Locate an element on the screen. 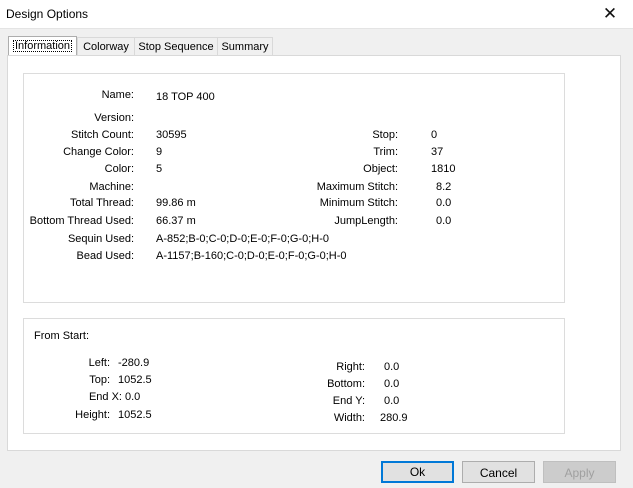 This screenshot has width=633, height=488. stop-label: Stop: is located at coordinates (385, 135).